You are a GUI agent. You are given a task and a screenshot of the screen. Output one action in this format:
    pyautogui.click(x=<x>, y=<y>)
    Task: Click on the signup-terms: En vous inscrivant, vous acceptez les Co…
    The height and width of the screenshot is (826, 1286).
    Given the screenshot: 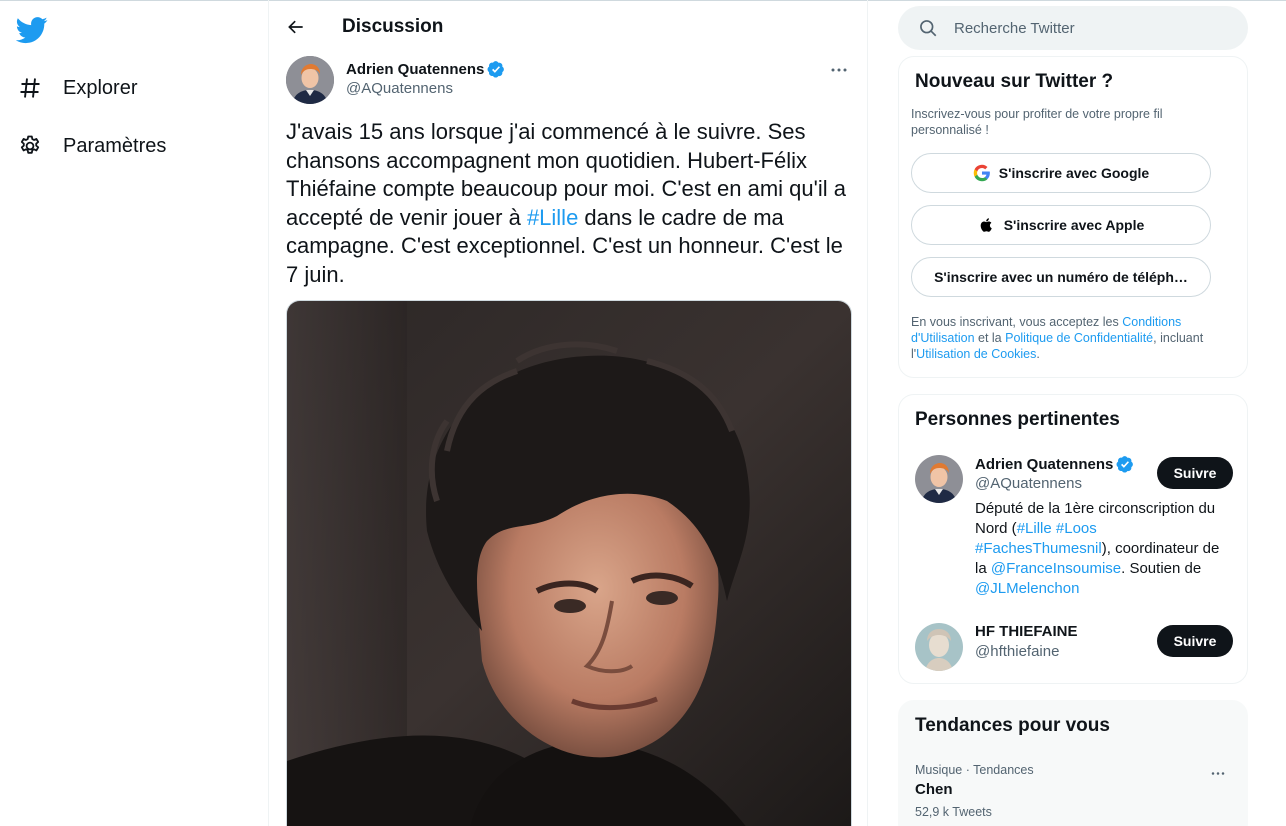 What is the action you would take?
    pyautogui.click(x=1074, y=338)
    